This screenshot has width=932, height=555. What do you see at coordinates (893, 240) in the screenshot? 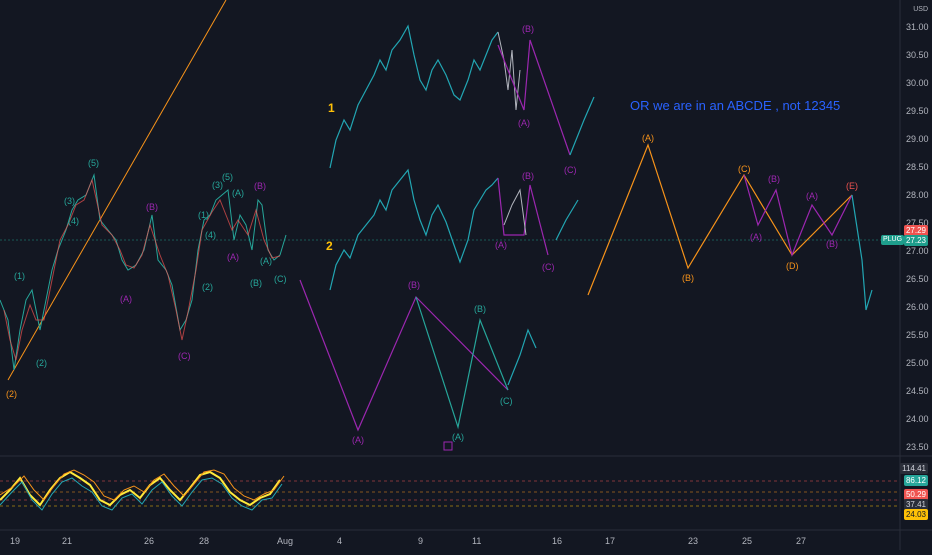
I see `ticker-badge: PLUG` at bounding box center [893, 240].